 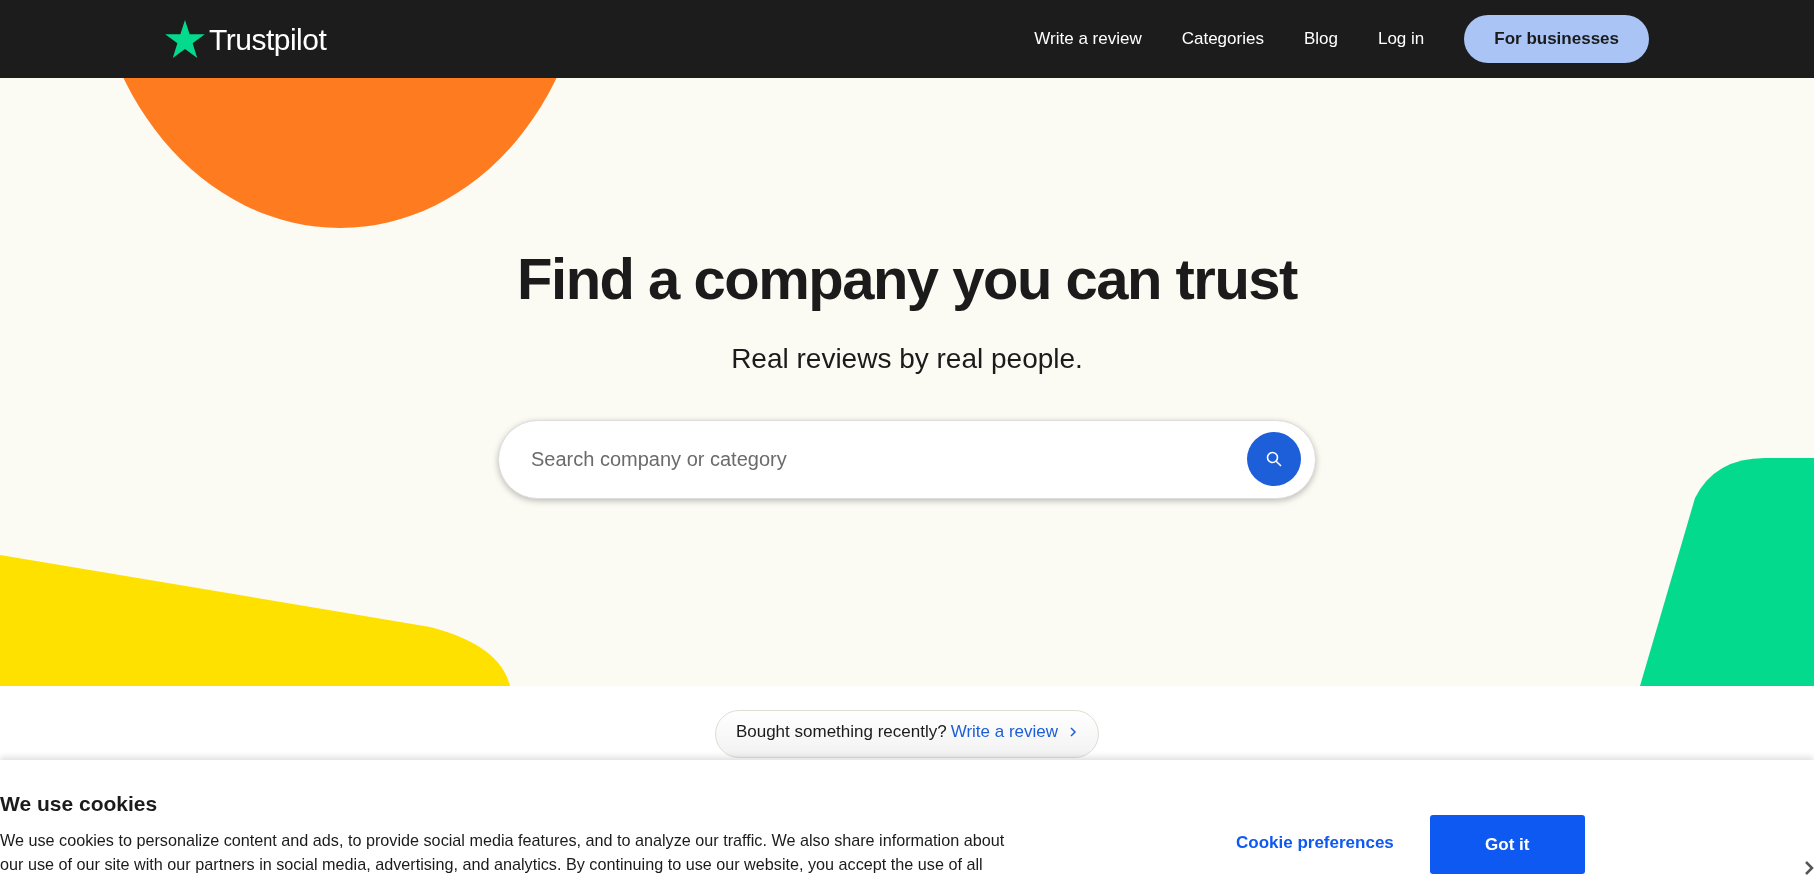 What do you see at coordinates (1556, 39) in the screenshot?
I see `businesses-button: For businesses` at bounding box center [1556, 39].